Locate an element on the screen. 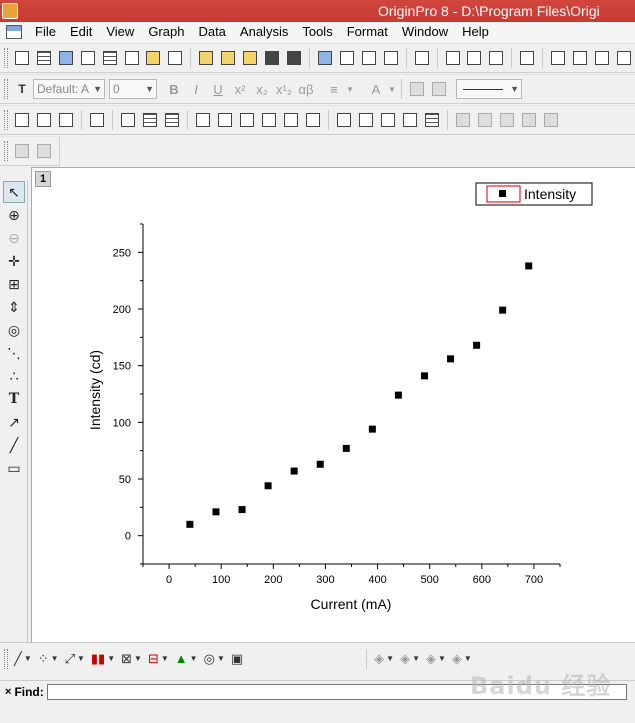  superscript-button: x² is located at coordinates (240, 89).